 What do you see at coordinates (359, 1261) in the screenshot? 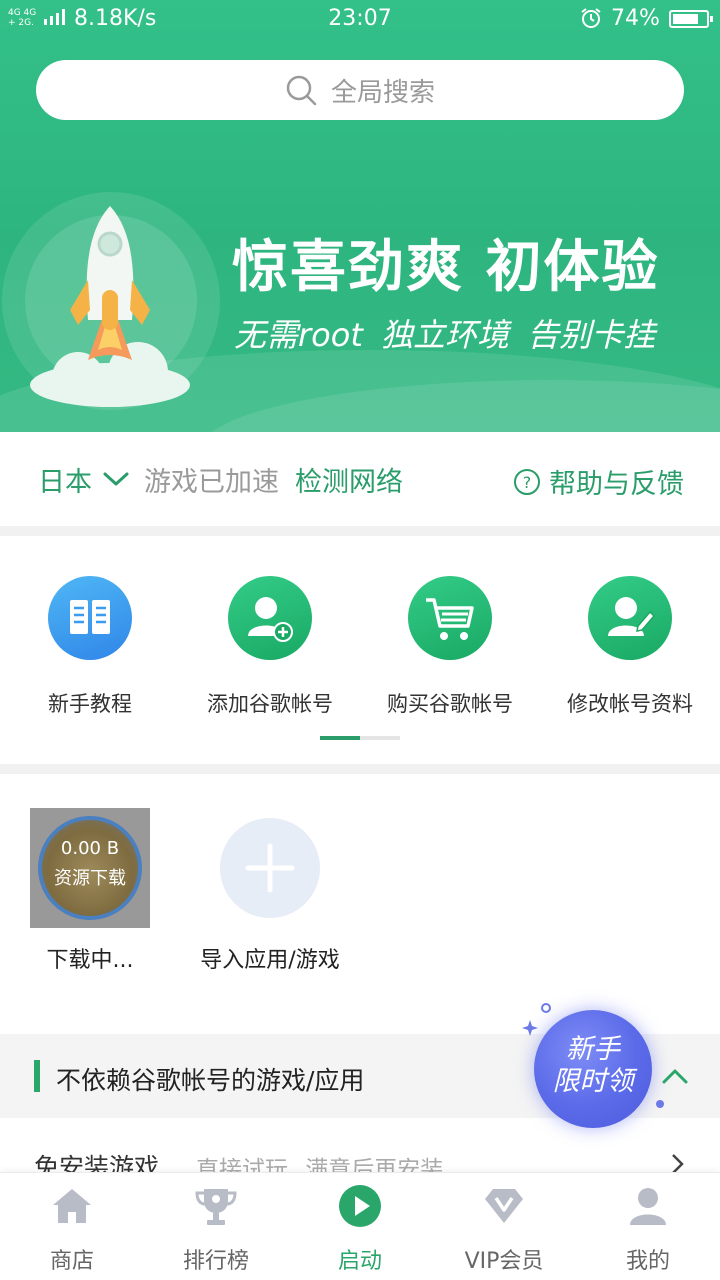
I see `nav-label: 启动` at bounding box center [359, 1261].